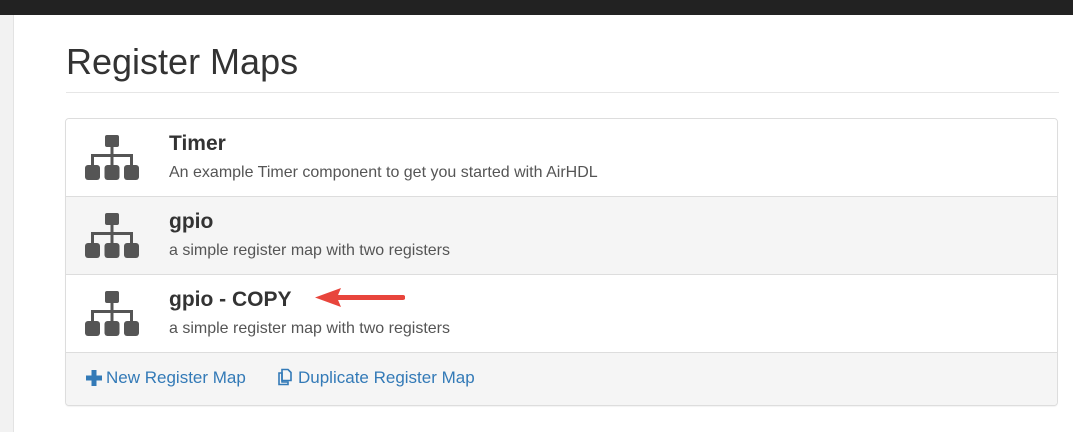  Describe the element at coordinates (94, 378) in the screenshot. I see `plus-icon` at that location.